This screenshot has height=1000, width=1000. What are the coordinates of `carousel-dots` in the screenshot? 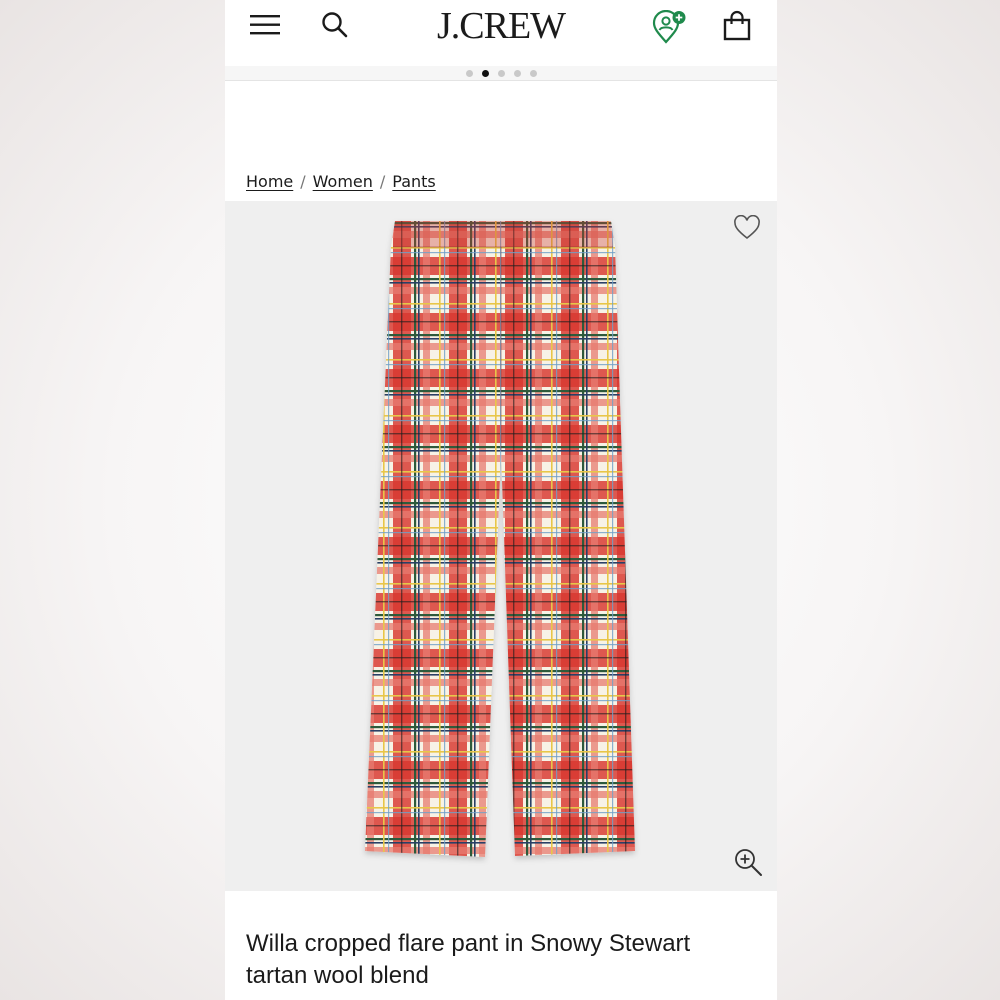 It's located at (501, 73).